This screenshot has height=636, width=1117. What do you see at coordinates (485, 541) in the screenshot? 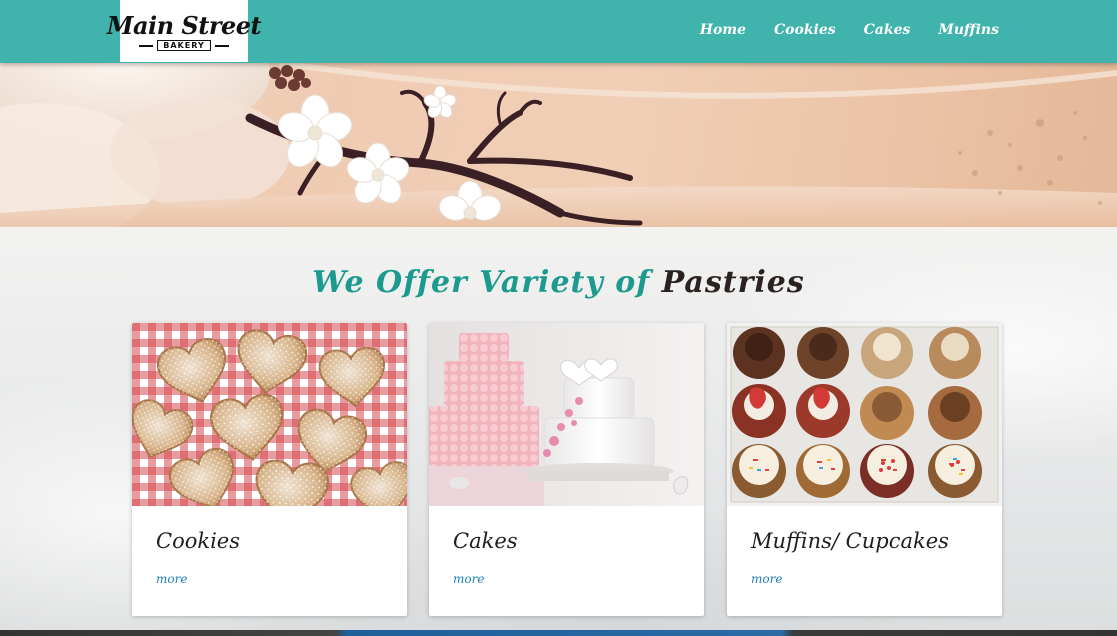
I see `card-title-cakes: Cakes` at bounding box center [485, 541].